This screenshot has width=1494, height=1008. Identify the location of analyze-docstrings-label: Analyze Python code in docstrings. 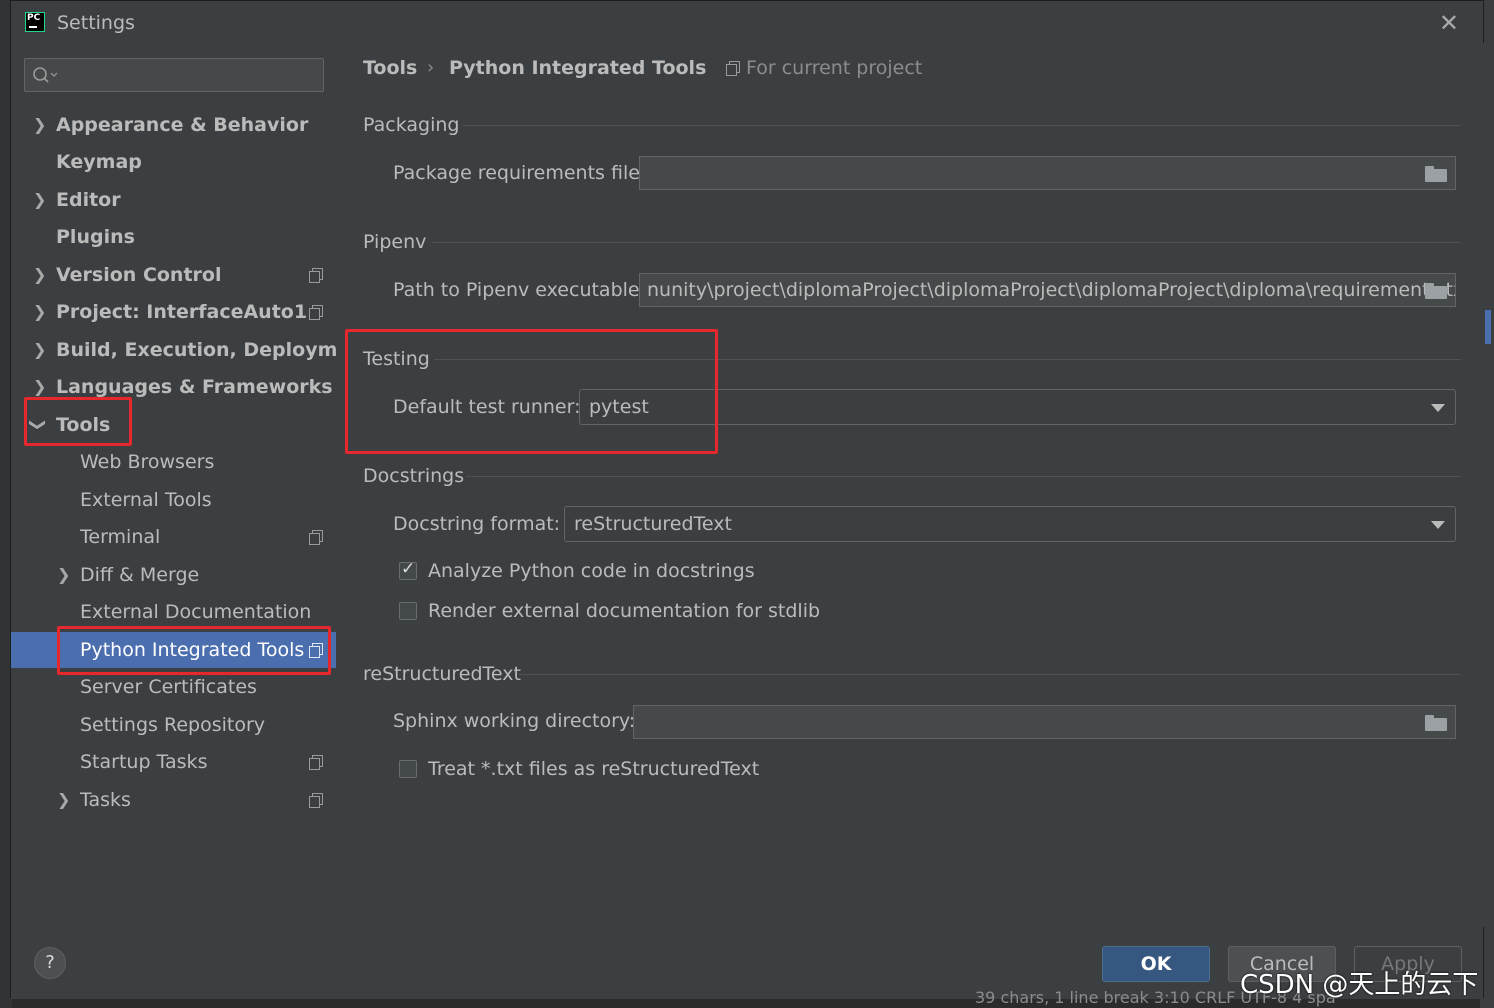
(591, 571).